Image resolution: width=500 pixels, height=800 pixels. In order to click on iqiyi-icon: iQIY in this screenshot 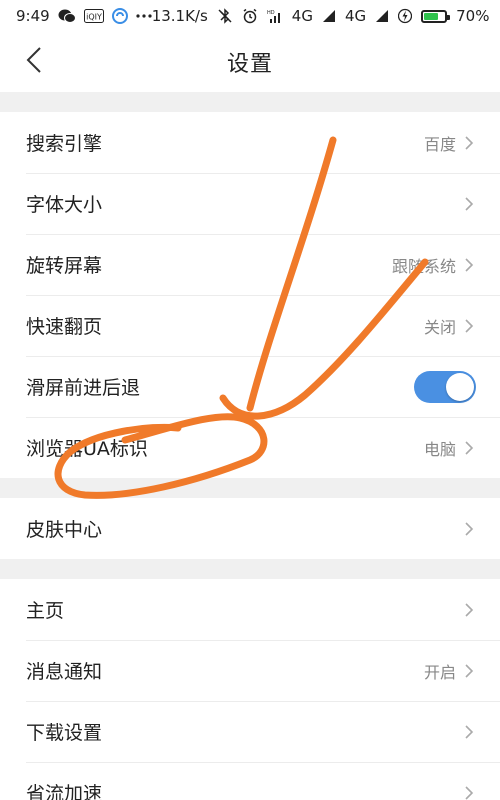, I will do `click(93, 16)`.